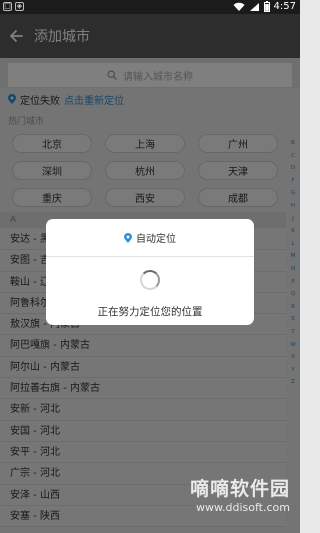  I want to click on wifi-icon, so click(239, 6).